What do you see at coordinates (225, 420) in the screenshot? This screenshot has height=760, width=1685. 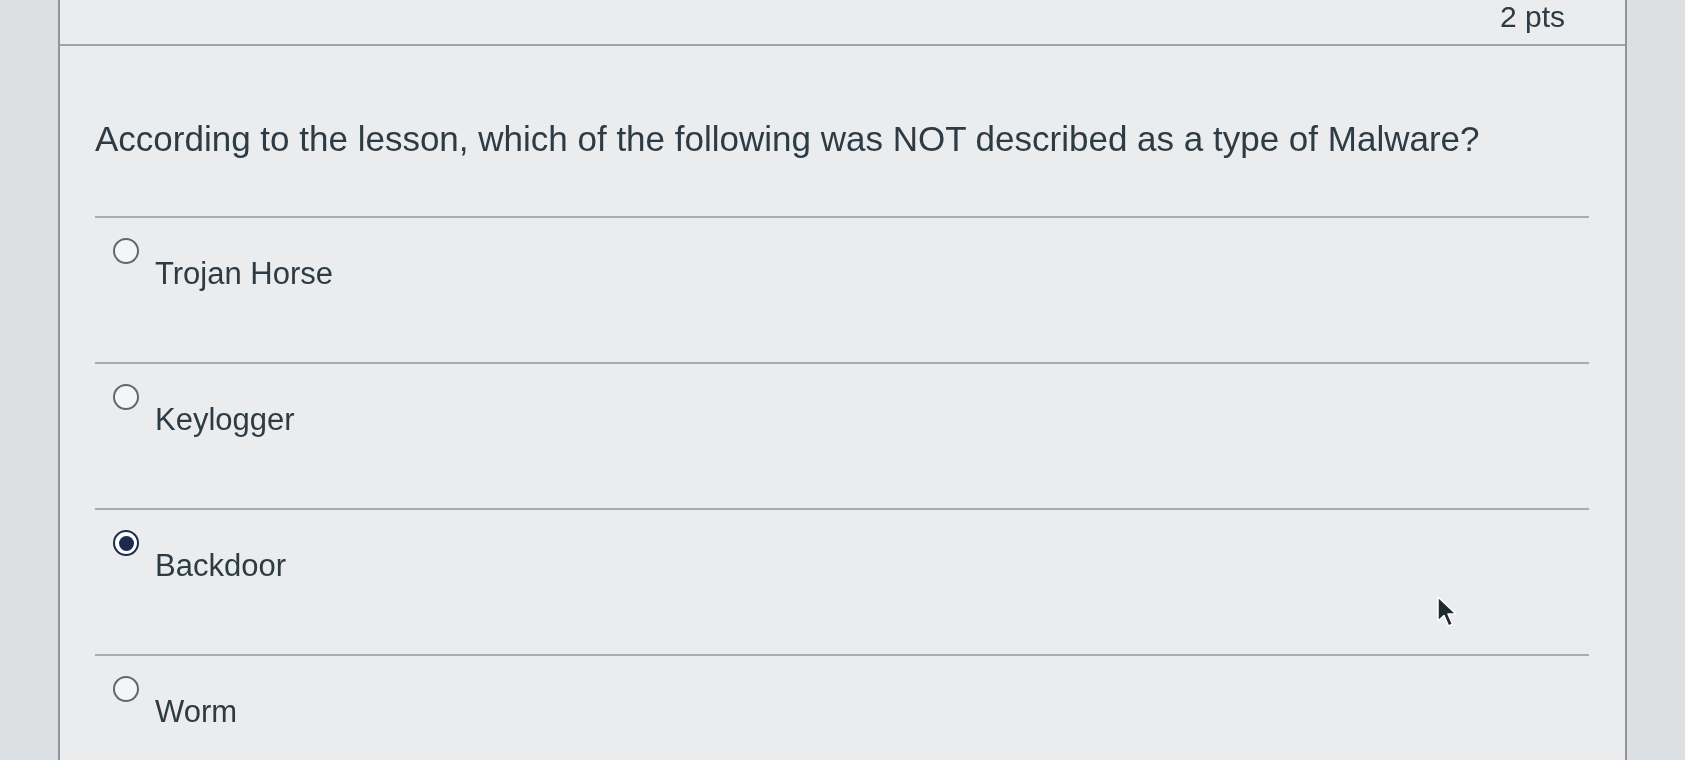 I see `answer-label: Keylogger` at bounding box center [225, 420].